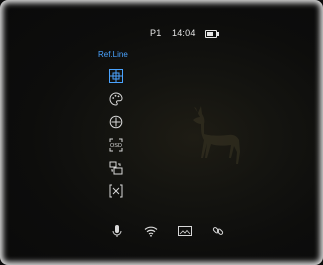 This screenshot has height=265, width=323. I want to click on close-icon, so click(116, 191).